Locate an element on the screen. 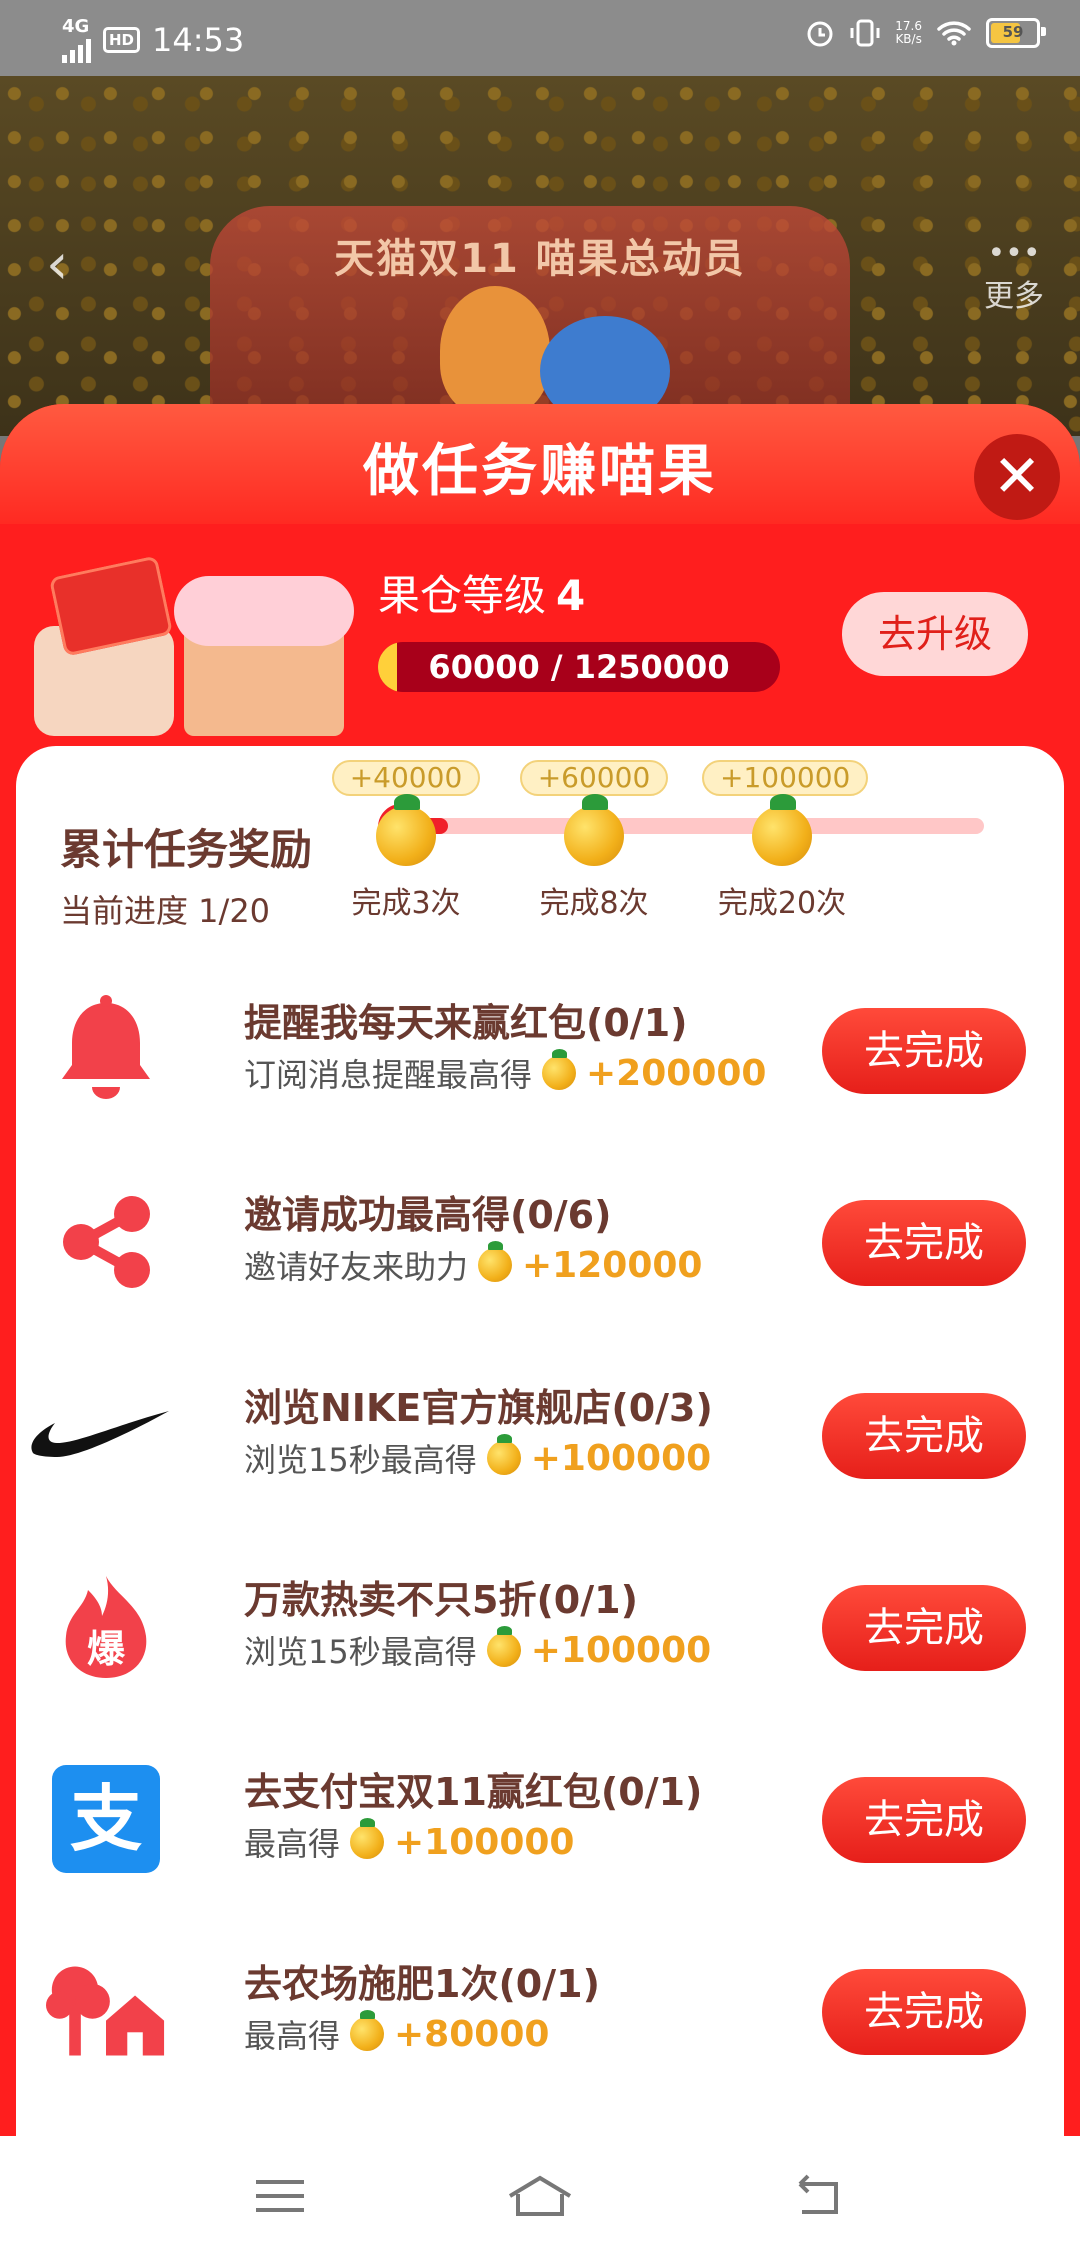 This screenshot has height=2256, width=1080. task-title: 提醒我每天来赢红包(0/1) is located at coordinates (466, 1023).